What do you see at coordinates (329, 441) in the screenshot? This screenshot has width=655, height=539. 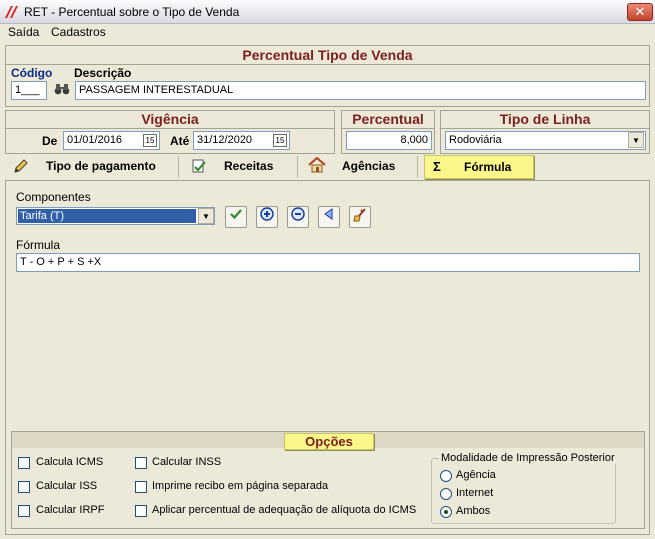 I see `opcoes-heading: Opções` at bounding box center [329, 441].